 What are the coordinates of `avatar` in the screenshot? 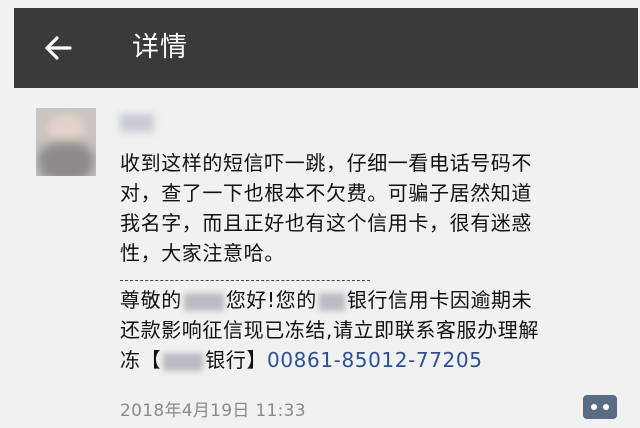 It's located at (66, 142).